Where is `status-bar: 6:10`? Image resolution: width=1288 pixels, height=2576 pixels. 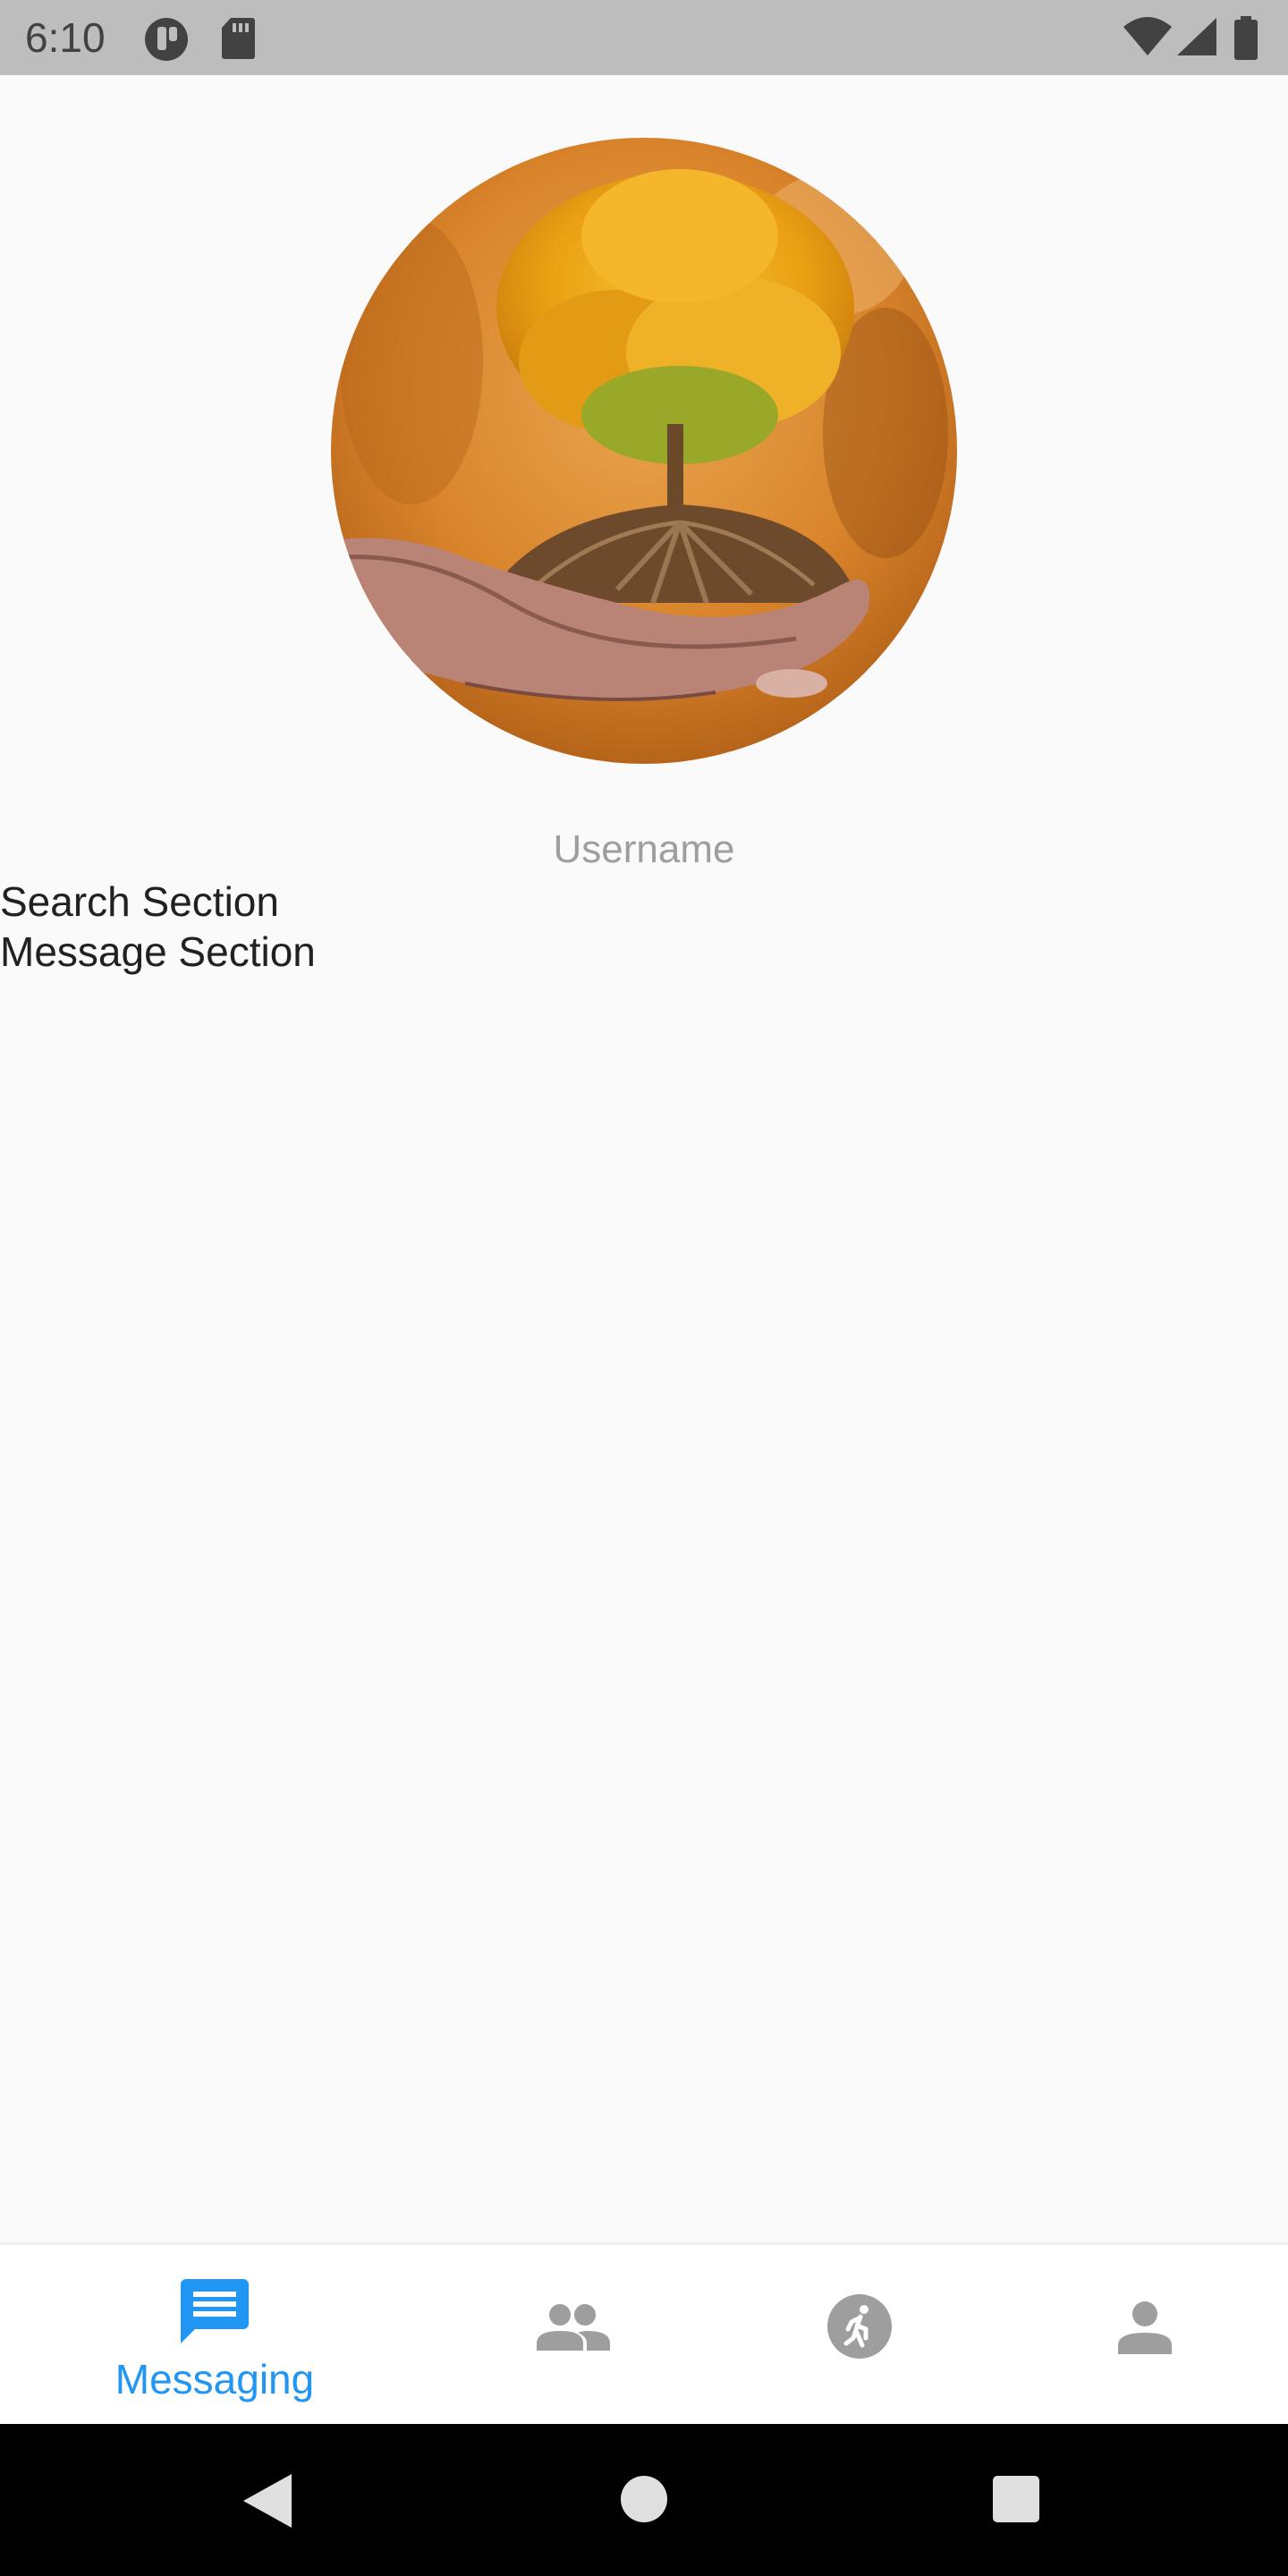 status-bar: 6:10 is located at coordinates (644, 37).